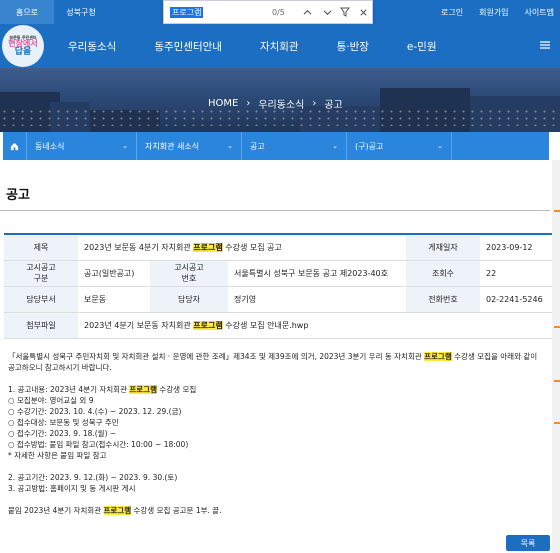 This screenshot has width=560, height=553. Describe the element at coordinates (50, 146) in the screenshot. I see `subnav-select-1-label: 동네소식` at that location.